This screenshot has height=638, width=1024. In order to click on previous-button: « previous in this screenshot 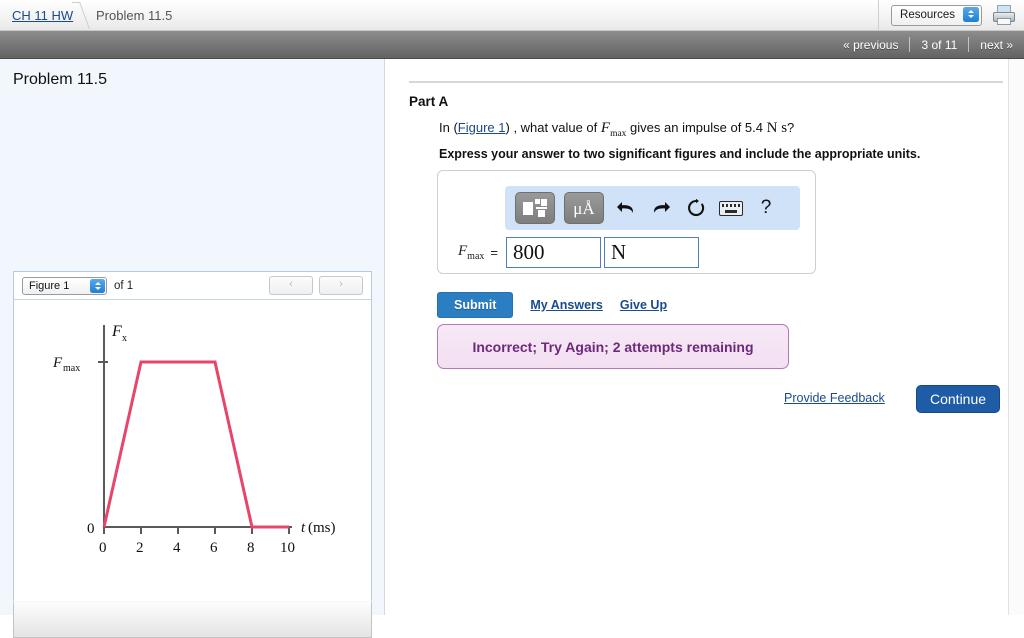, I will do `click(870, 45)`.